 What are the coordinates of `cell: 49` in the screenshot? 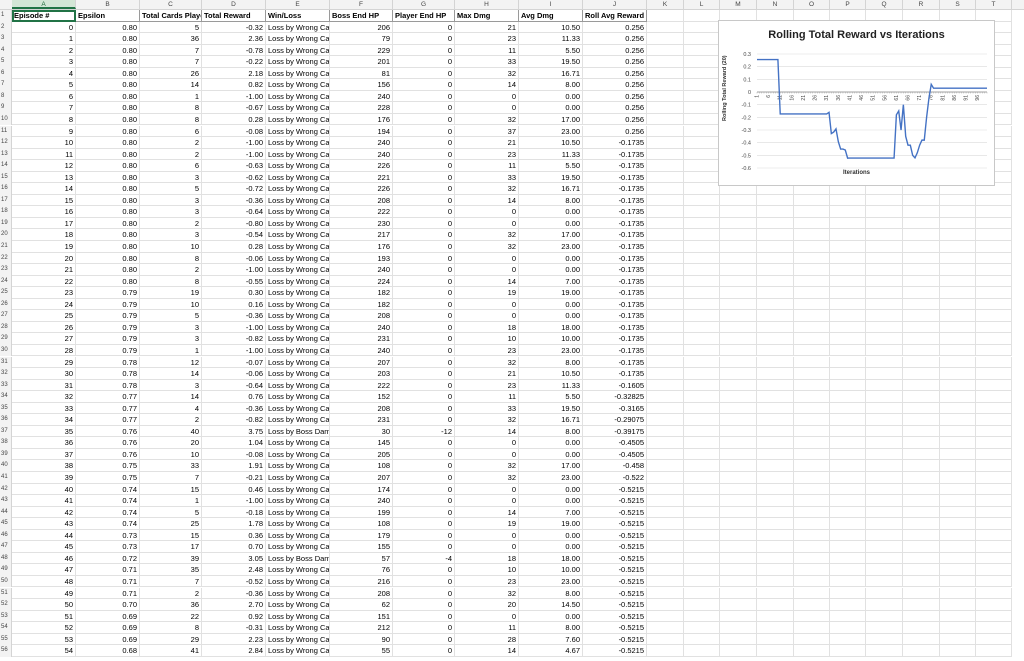 It's located at (44, 593).